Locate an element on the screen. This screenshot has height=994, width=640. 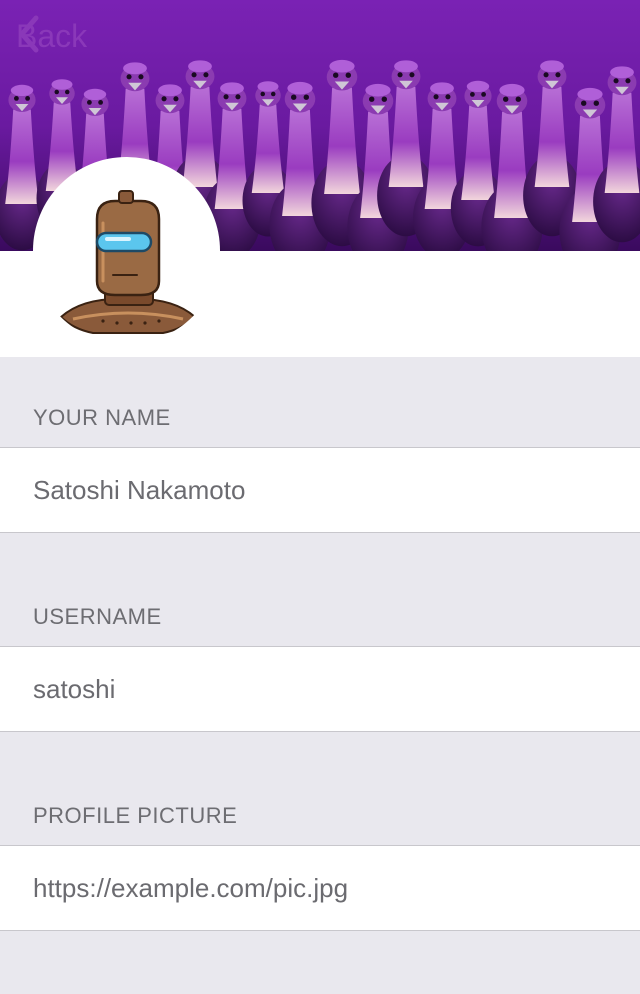
username-field-row is located at coordinates (320, 689).